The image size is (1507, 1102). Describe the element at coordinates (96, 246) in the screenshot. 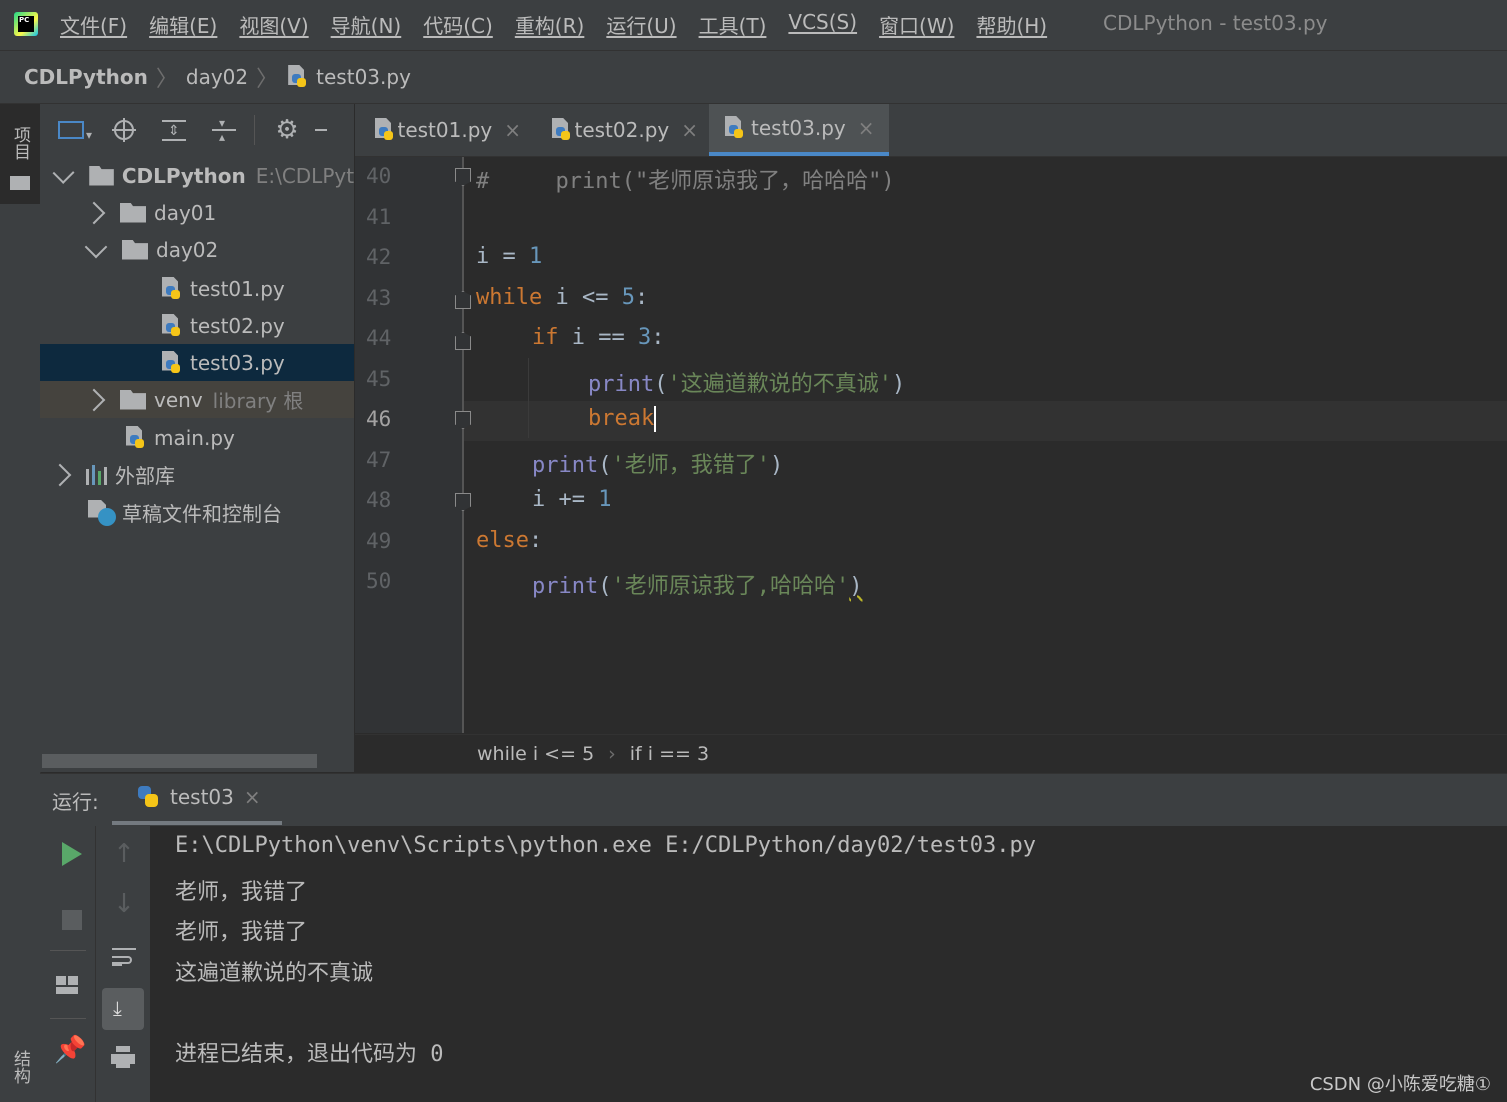

I see `chevron-down-icon` at that location.